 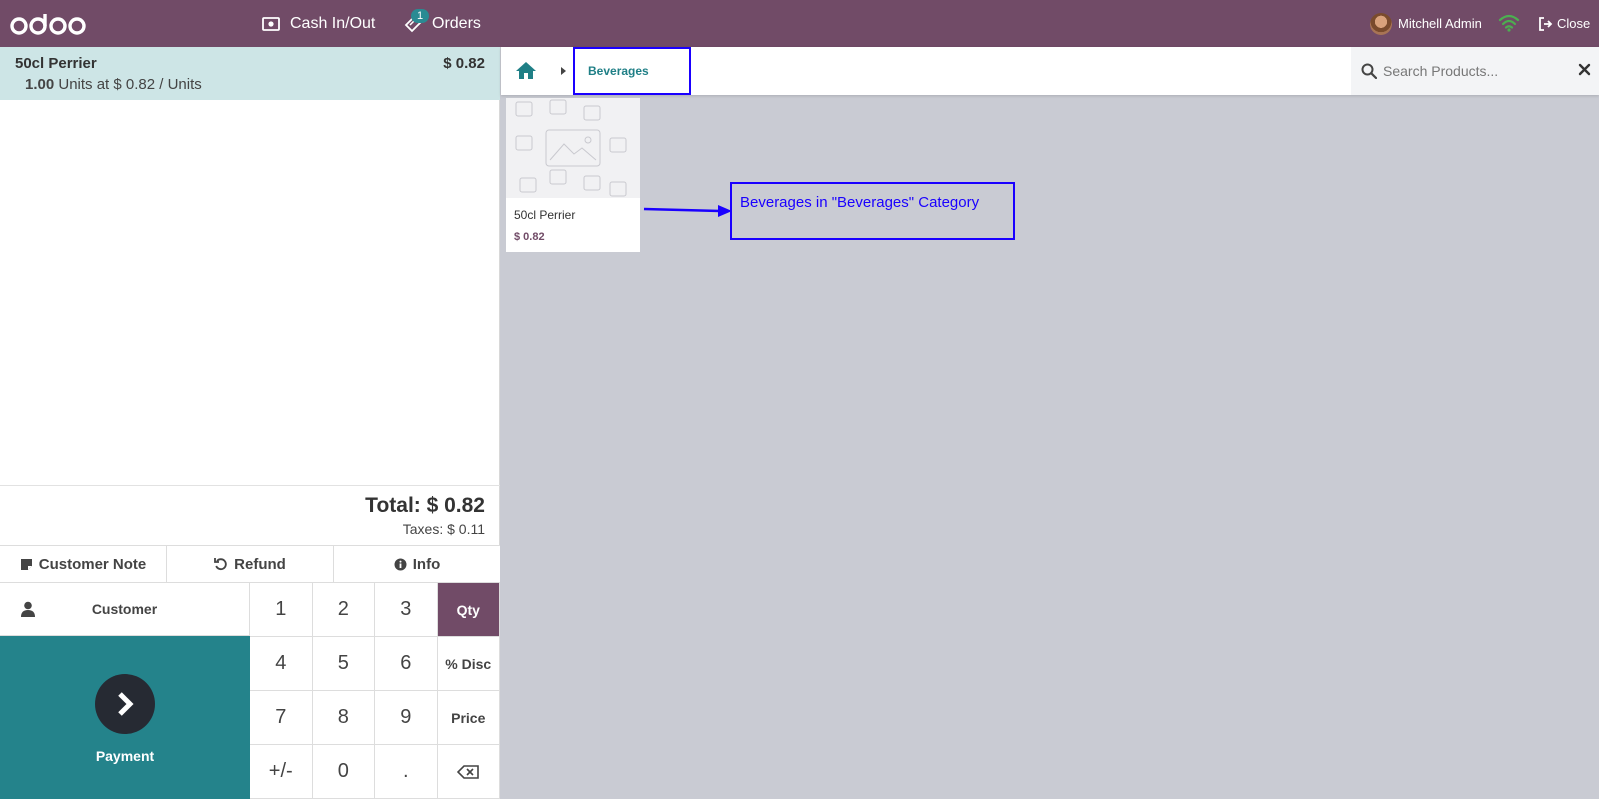 I want to click on order-line-price: $ 0.82, so click(x=464, y=63).